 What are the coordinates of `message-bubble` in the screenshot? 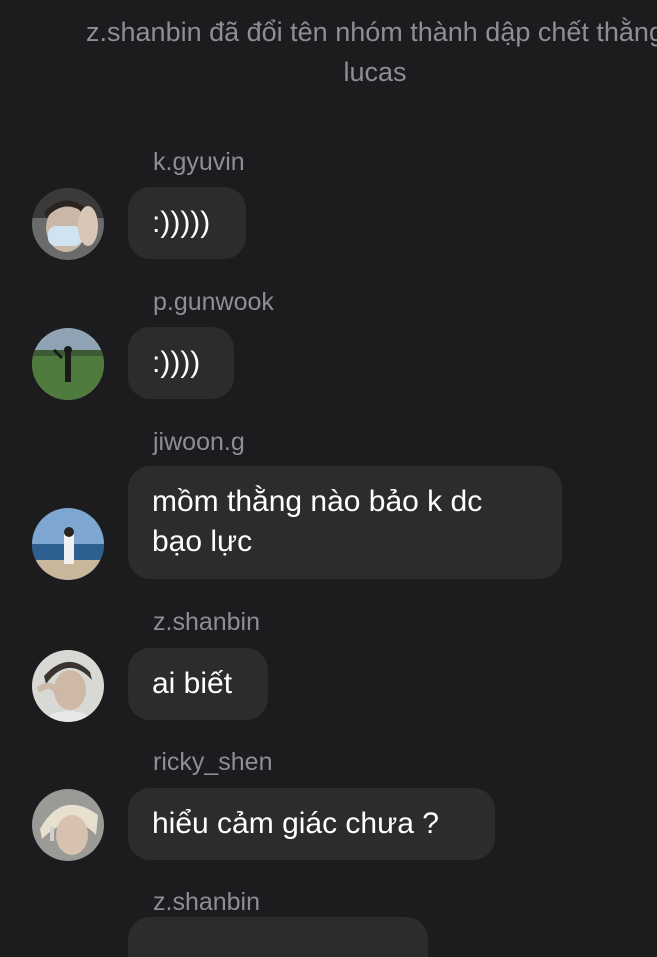 It's located at (278, 937).